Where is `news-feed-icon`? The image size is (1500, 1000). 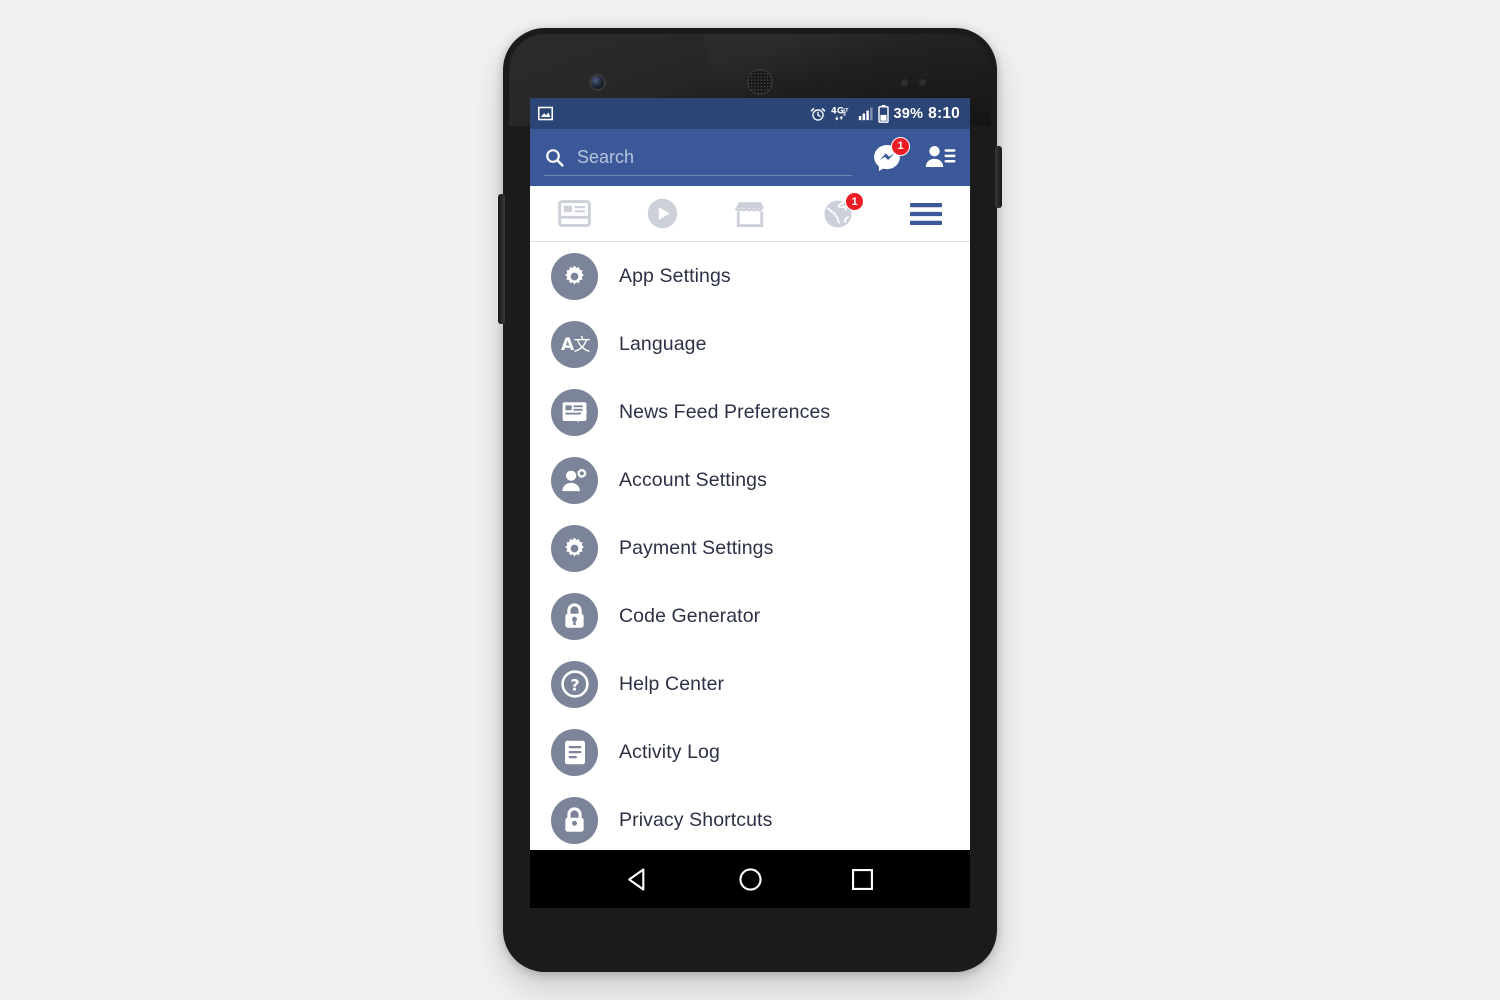 news-feed-icon is located at coordinates (574, 213).